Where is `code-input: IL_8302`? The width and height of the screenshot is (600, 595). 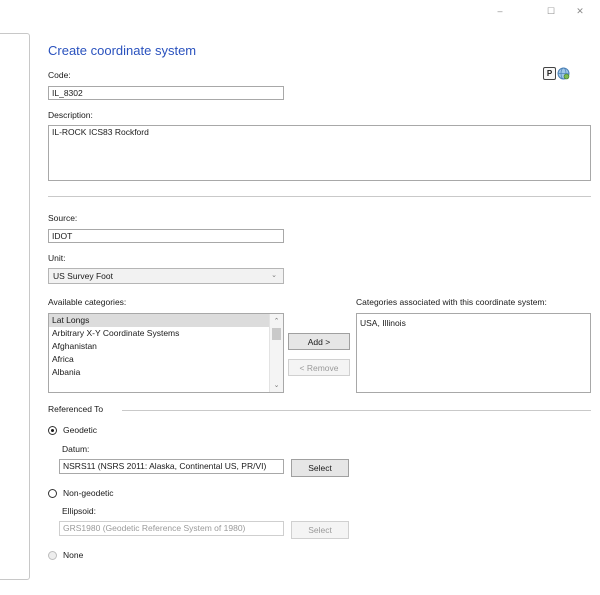
code-input: IL_8302 is located at coordinates (166, 93).